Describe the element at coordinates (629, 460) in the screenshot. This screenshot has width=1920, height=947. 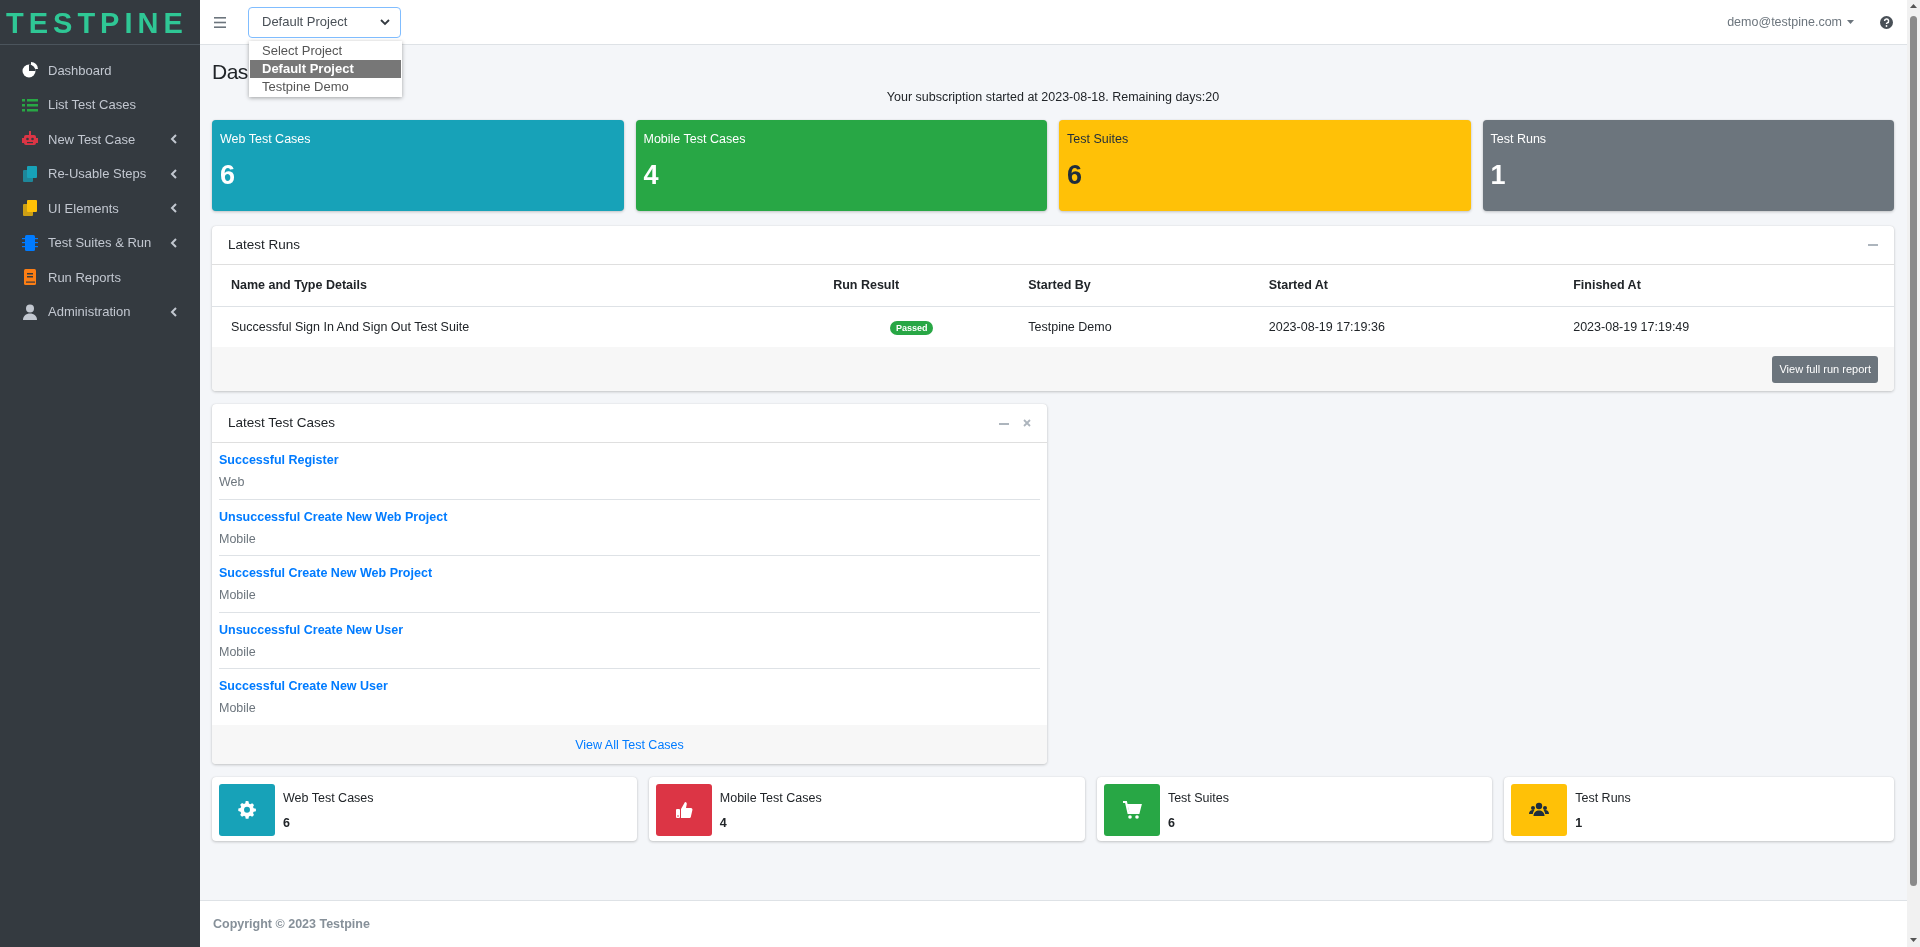
I see `test-case-link: Successful Register` at that location.